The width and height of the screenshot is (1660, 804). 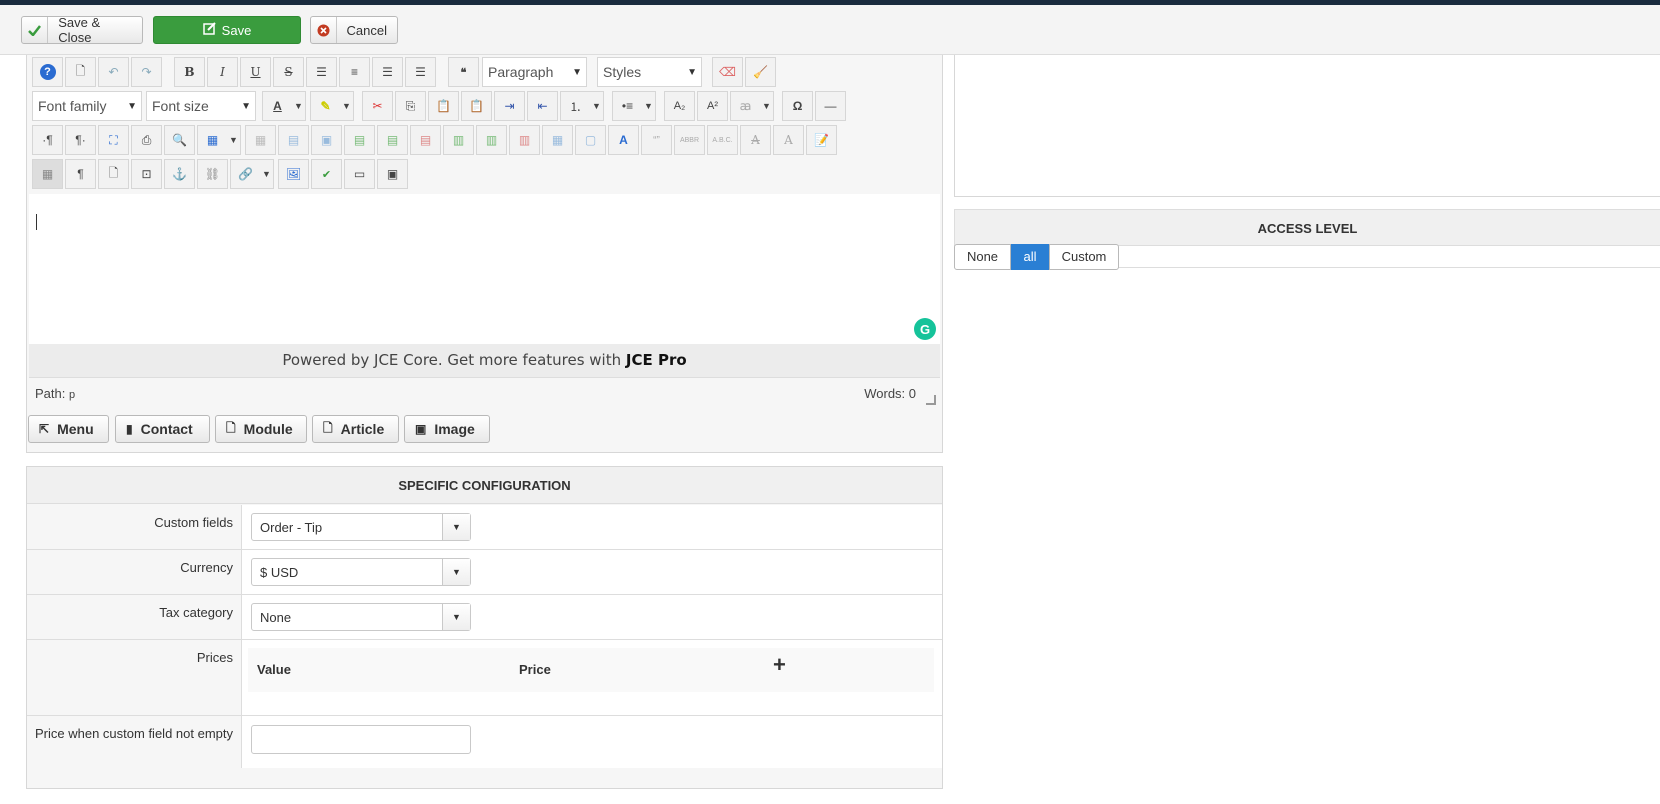 What do you see at coordinates (679, 106) in the screenshot?
I see `subscript-icon: A₂` at bounding box center [679, 106].